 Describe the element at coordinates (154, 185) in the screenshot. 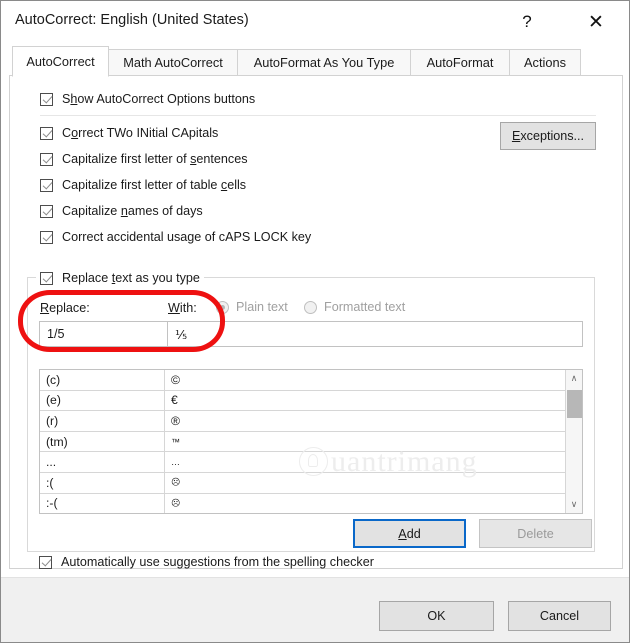

I see `checkbox-label: Capitalize first letter of table cells` at that location.